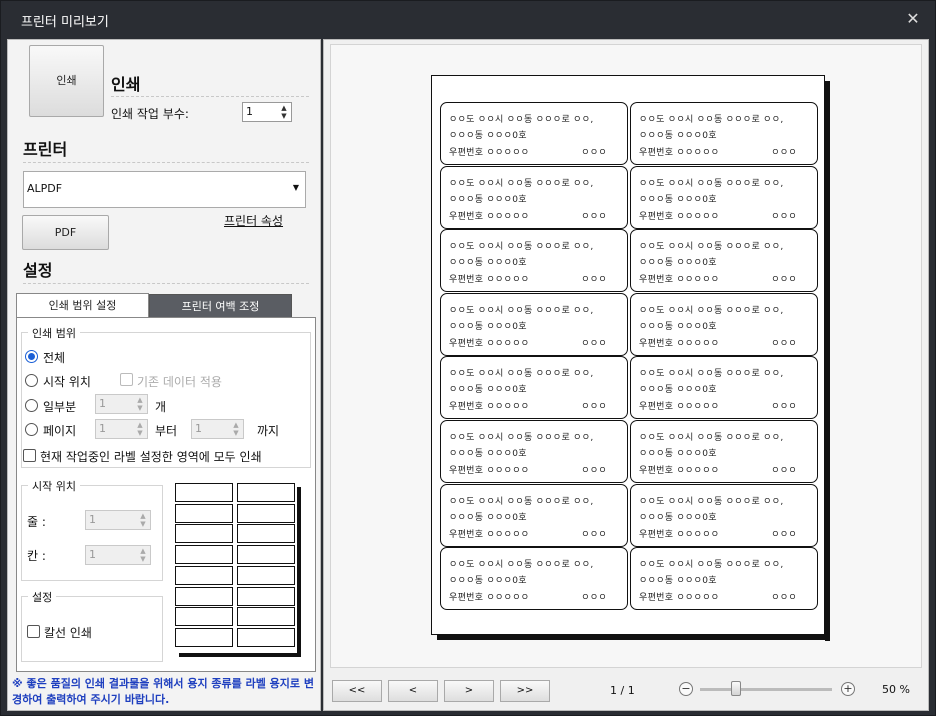  What do you see at coordinates (31, 356) in the screenshot?
I see `radio-all` at bounding box center [31, 356].